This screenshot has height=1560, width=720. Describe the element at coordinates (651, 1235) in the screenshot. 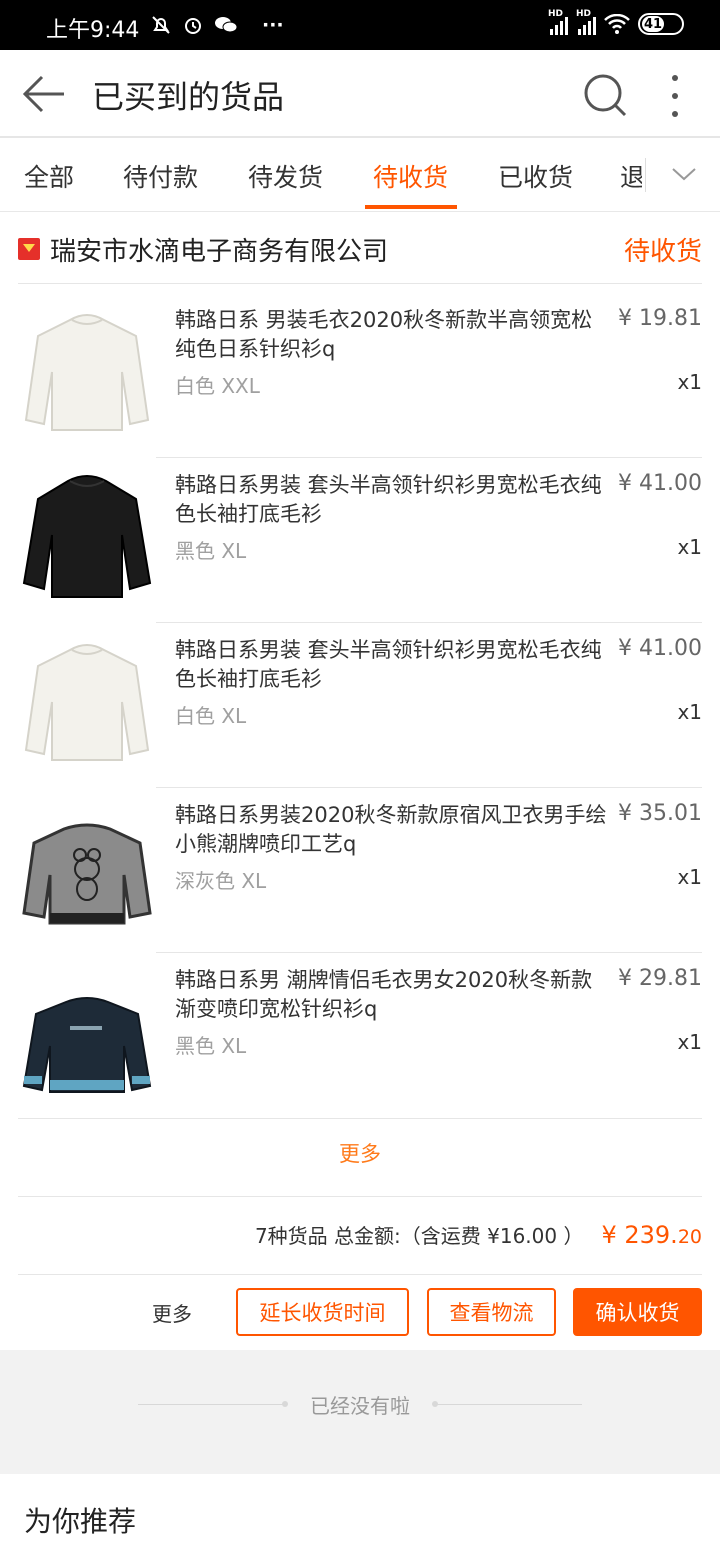

I see `order-total: ¥ 239.20` at that location.